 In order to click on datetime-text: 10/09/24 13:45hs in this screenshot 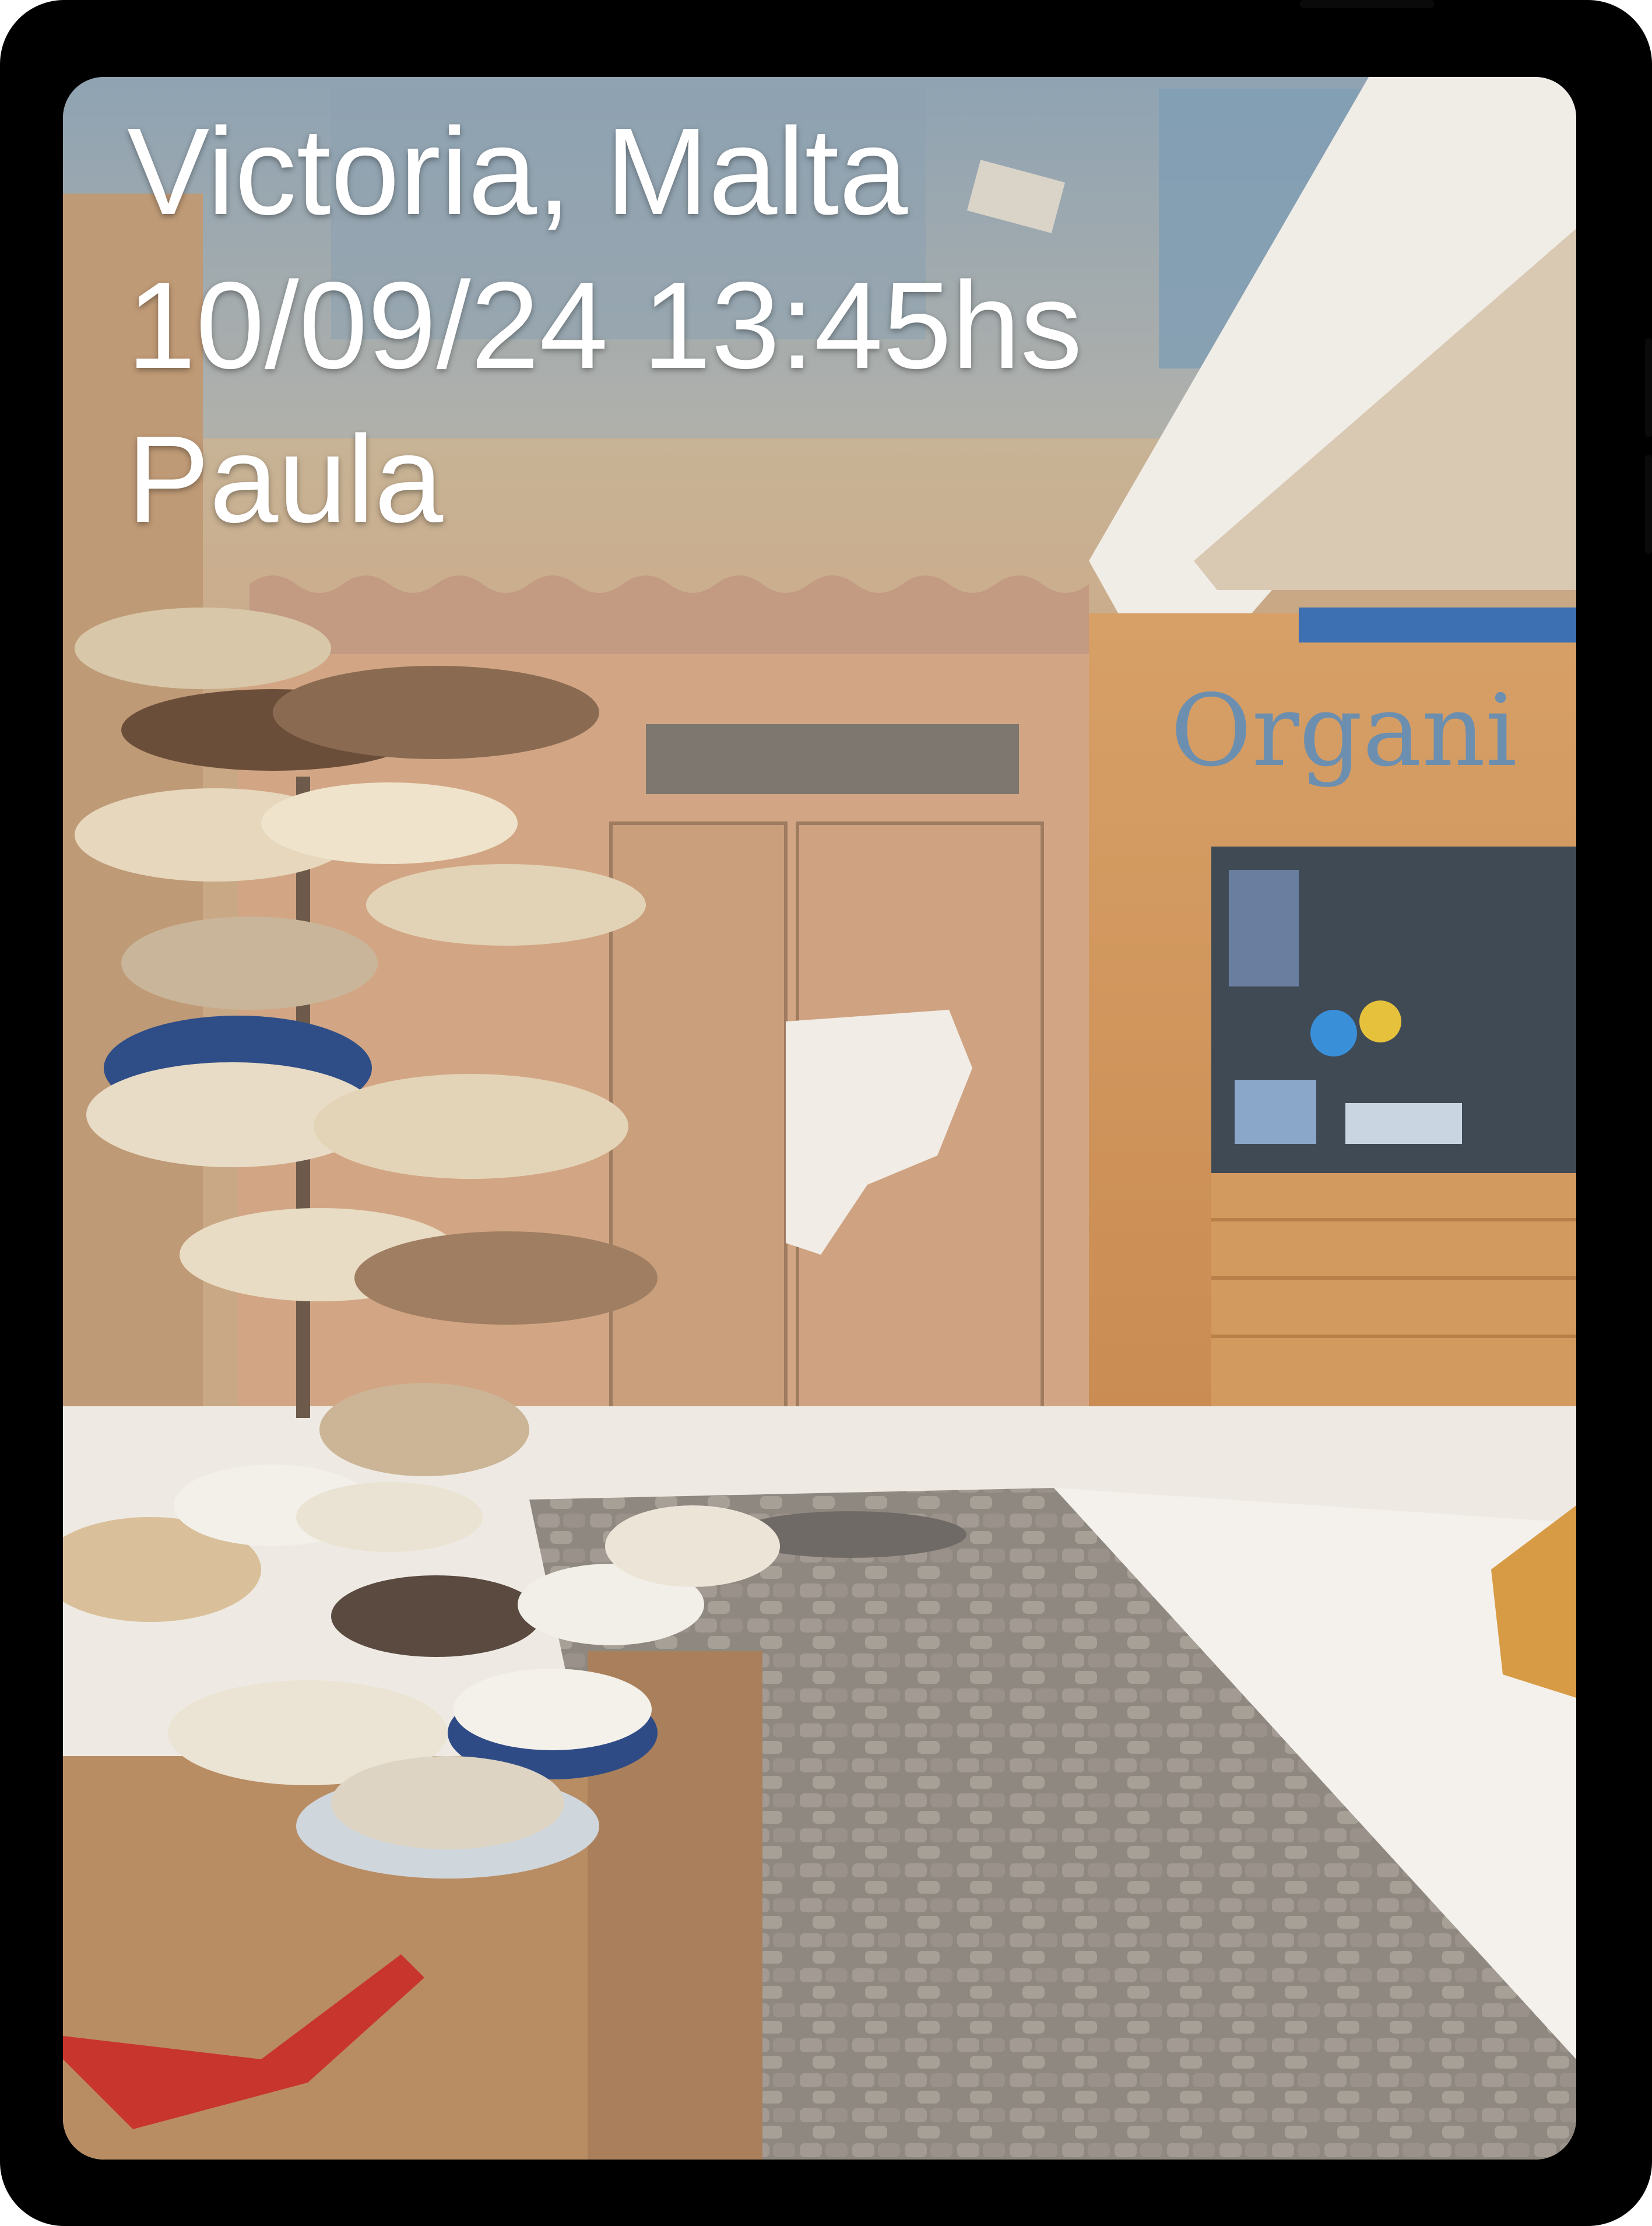, I will do `click(605, 325)`.